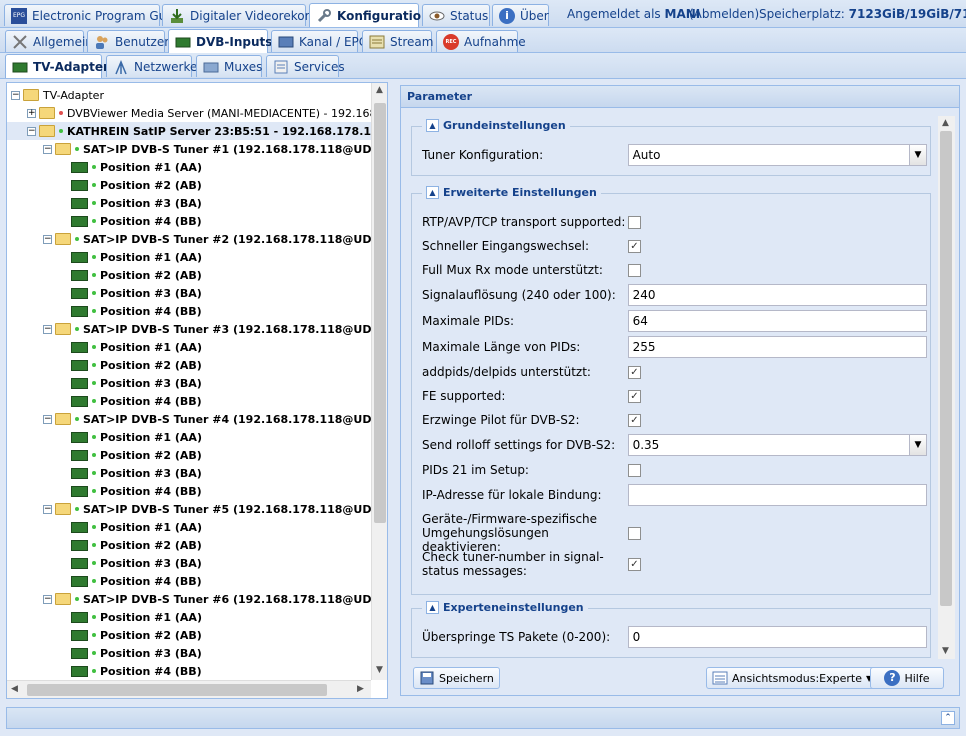  What do you see at coordinates (57, 66) in the screenshot?
I see `tab-tv-adapter: TV-Adapter` at bounding box center [57, 66].